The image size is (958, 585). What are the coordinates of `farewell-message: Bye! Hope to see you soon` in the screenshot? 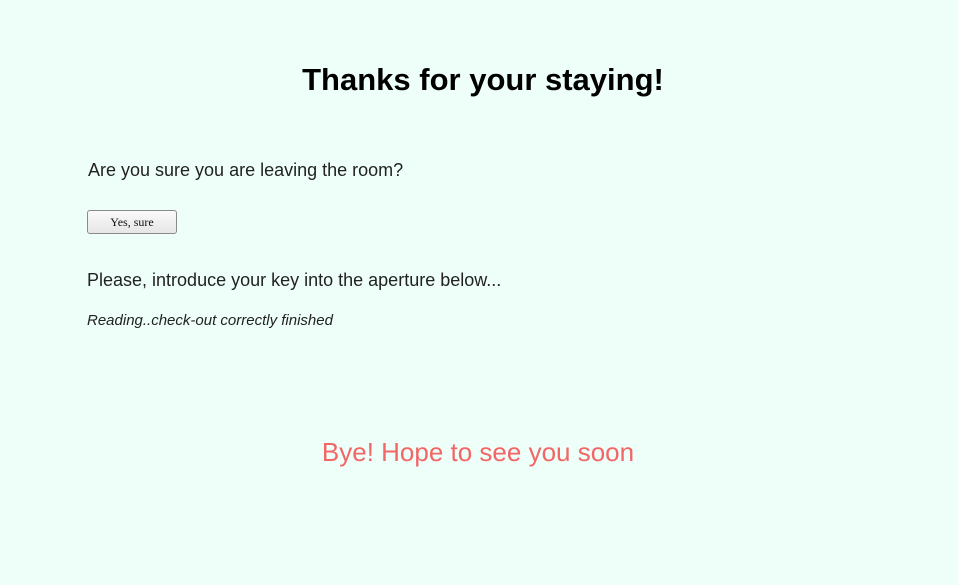 It's located at (478, 452).